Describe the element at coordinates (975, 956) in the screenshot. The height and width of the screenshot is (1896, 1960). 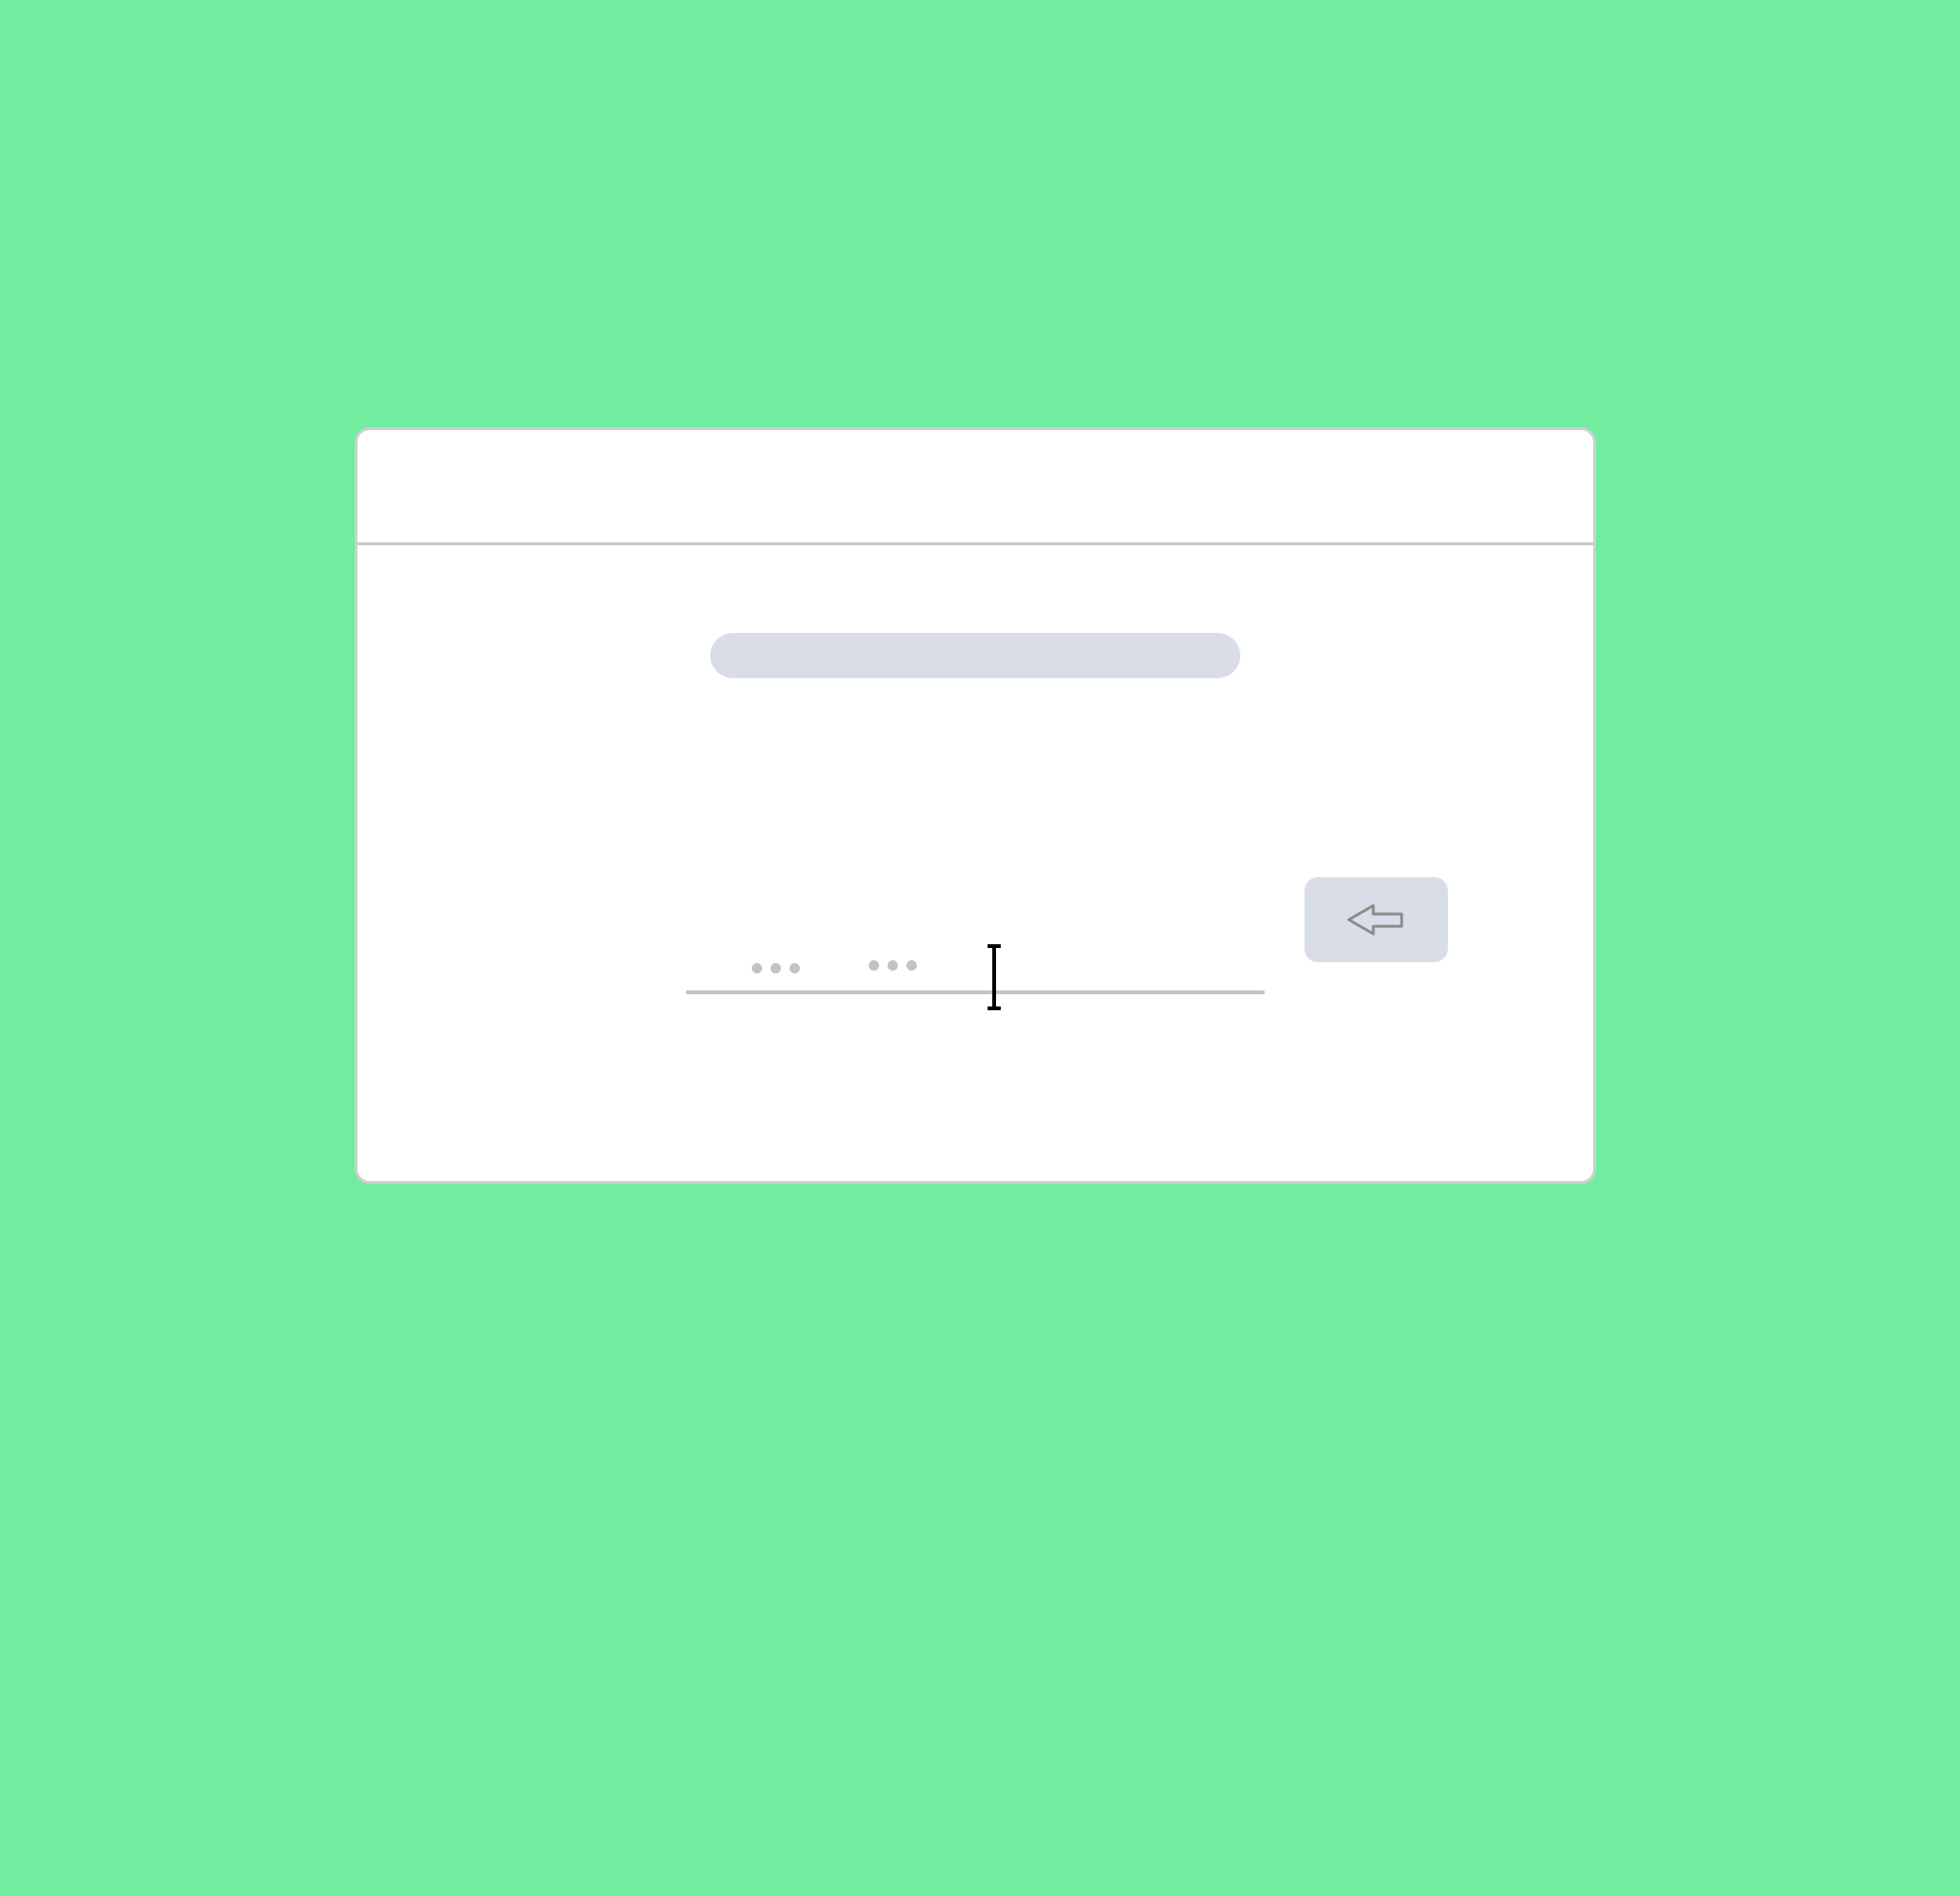
I see `password-input` at that location.